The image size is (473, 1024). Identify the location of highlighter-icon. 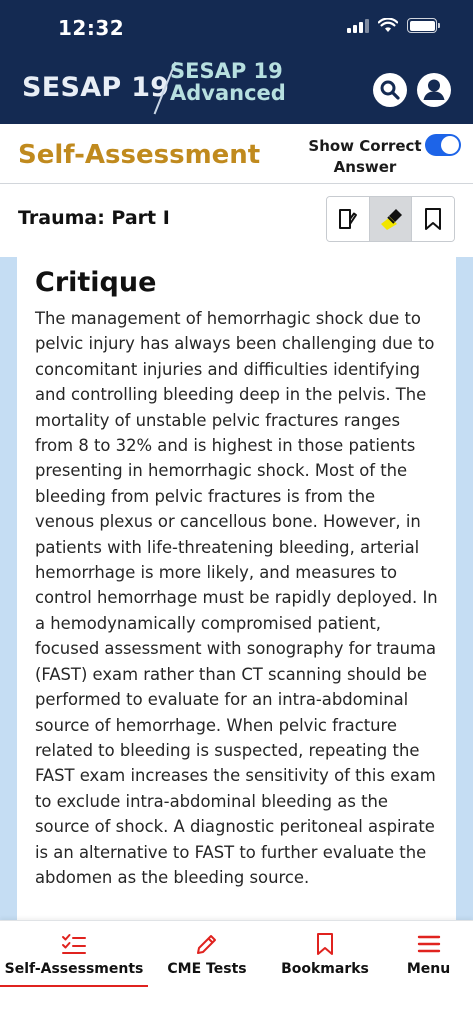
(391, 219).